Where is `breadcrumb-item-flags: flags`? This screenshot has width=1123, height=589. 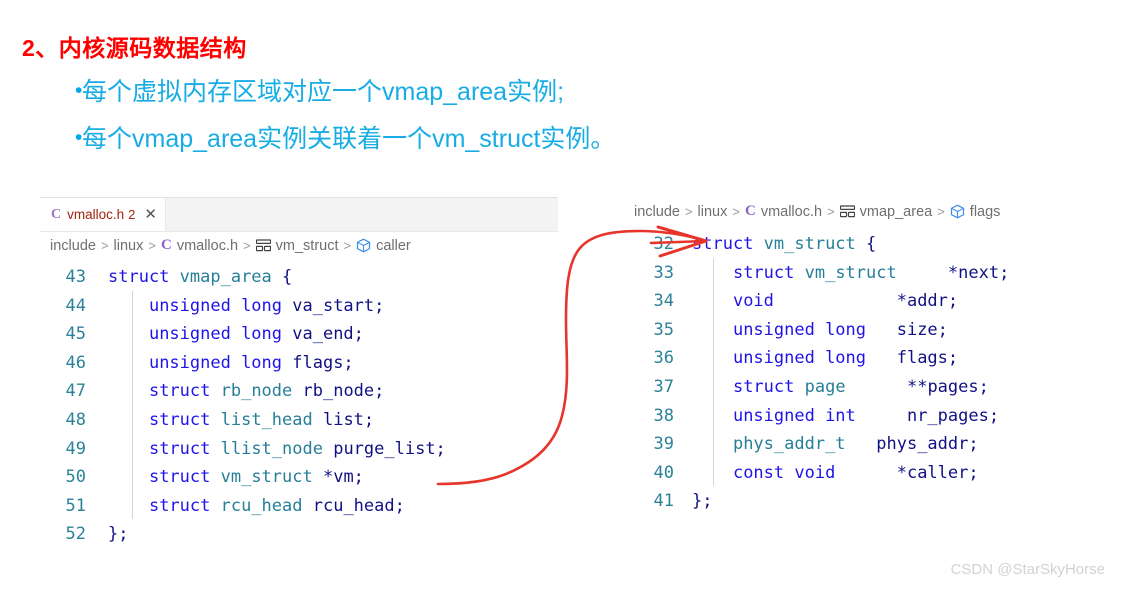 breadcrumb-item-flags: flags is located at coordinates (985, 212).